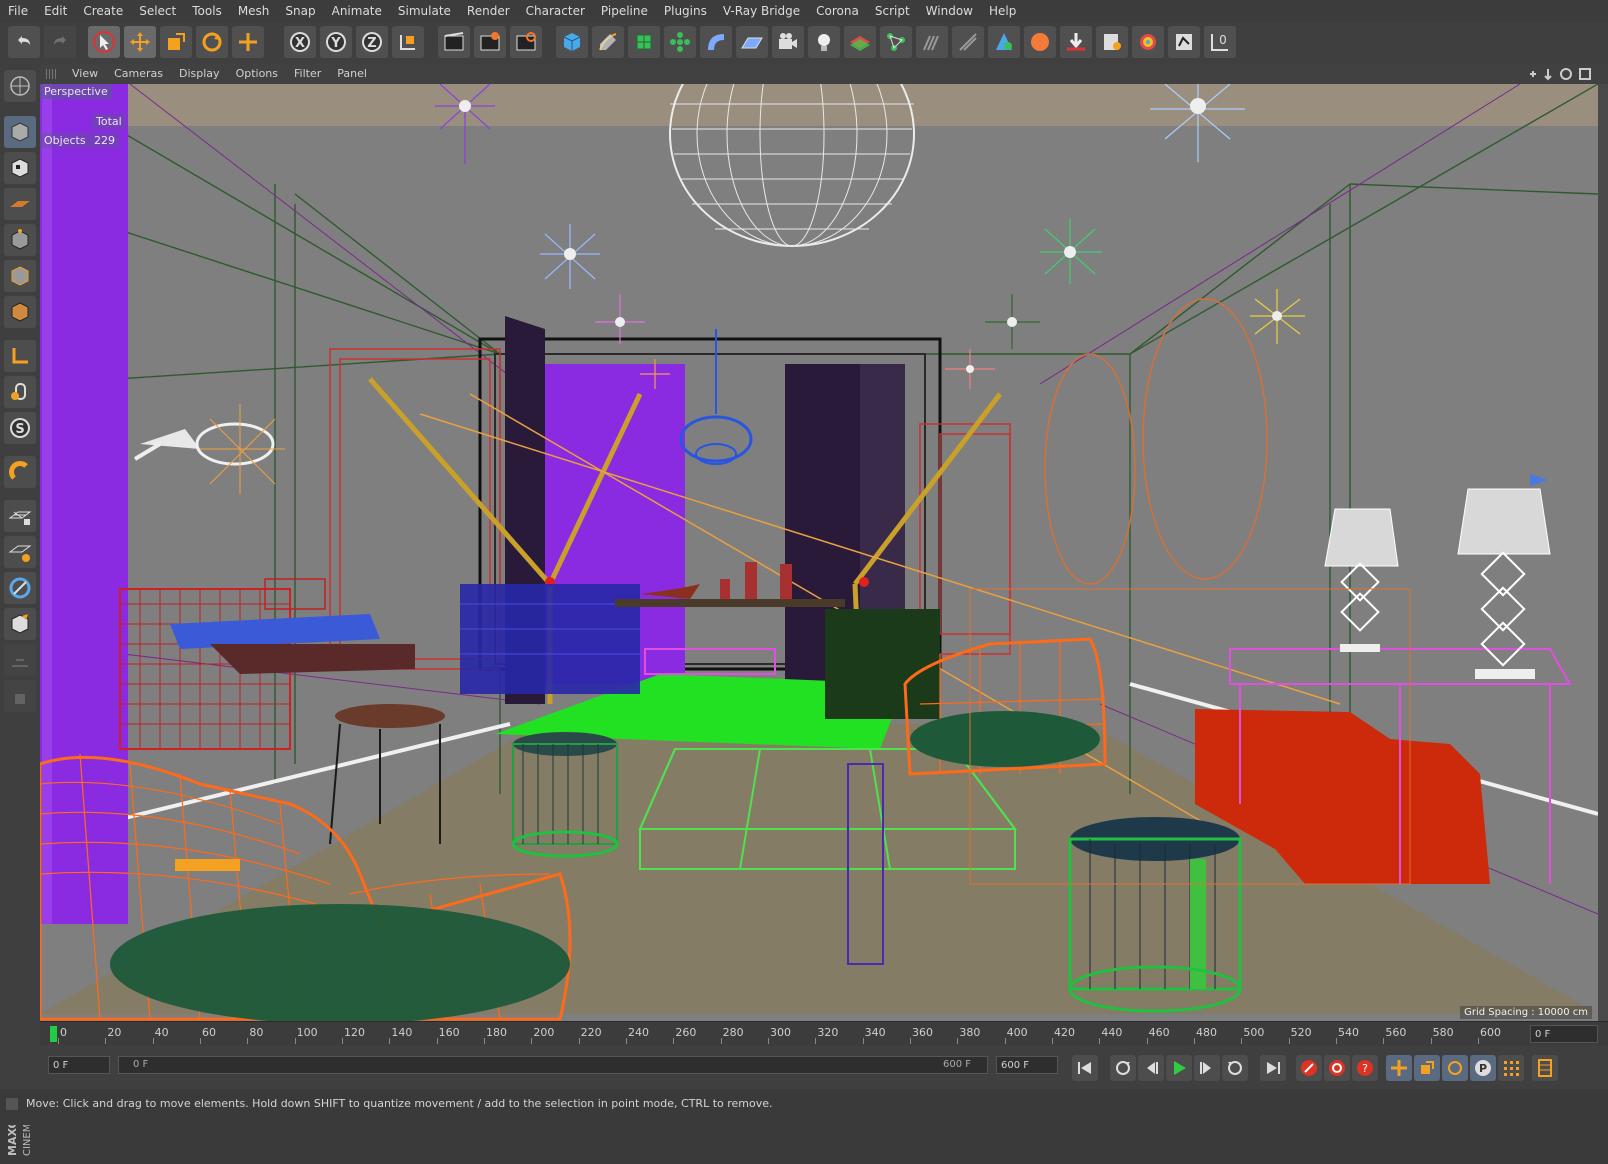 The width and height of the screenshot is (1608, 1164). What do you see at coordinates (1235, 1068) in the screenshot?
I see `next-key-icon` at bounding box center [1235, 1068].